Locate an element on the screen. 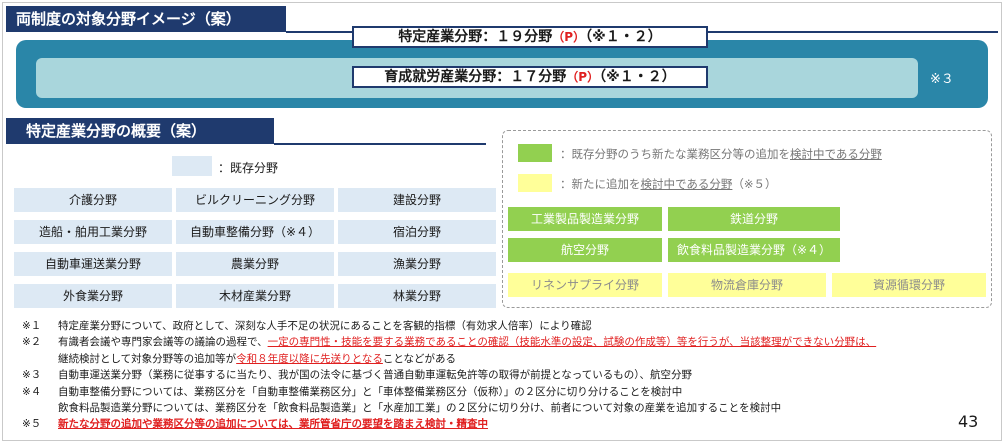 This screenshot has width=1004, height=443. footnote-text: 継続検討として対象分野等の追加等が令和８年度以降に先送りとなることなどがある is located at coordinates (257, 359).